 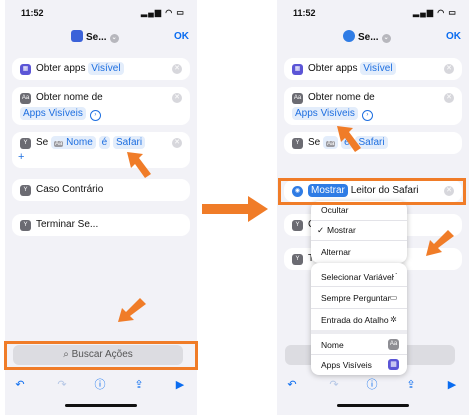 I want to click on menu-item-show: Mostrar, so click(x=341, y=230).